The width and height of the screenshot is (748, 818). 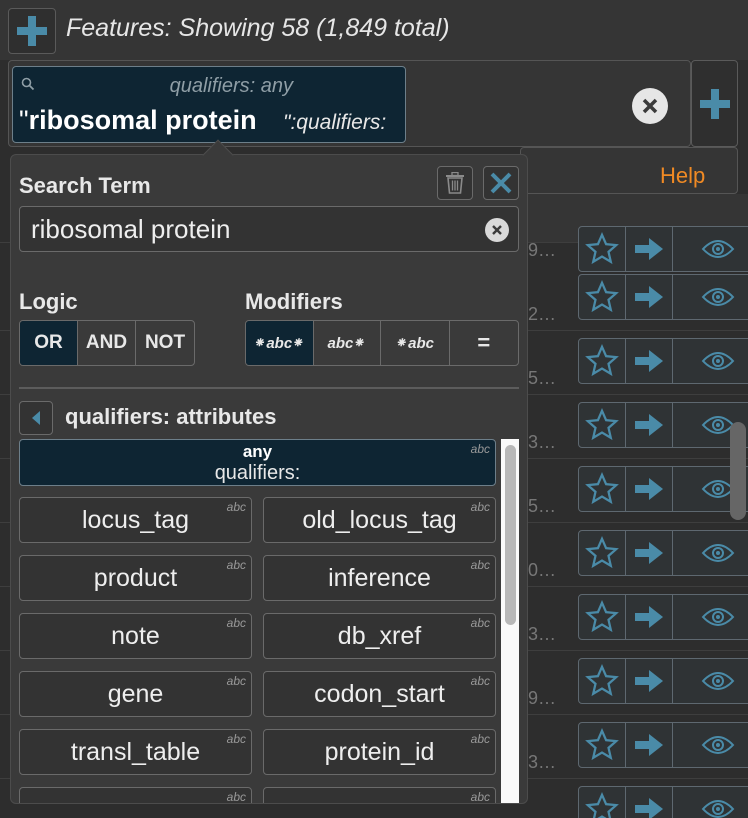 I want to click on attribute-item: db_xref abc, so click(x=379, y=636).